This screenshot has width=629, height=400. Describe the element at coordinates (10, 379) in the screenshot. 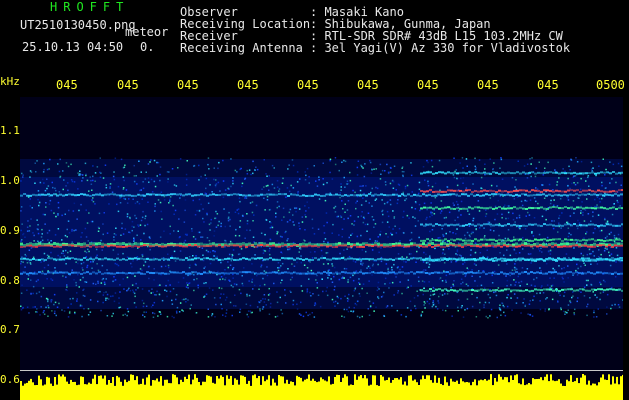

I see `frequency-tick-label: 0.6` at that location.